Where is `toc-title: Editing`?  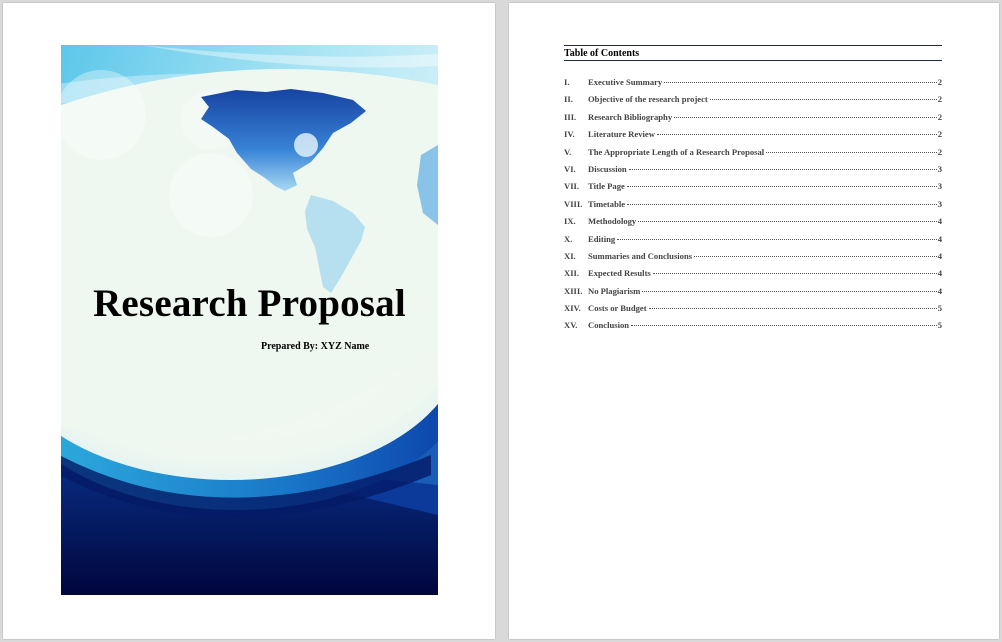 toc-title: Editing is located at coordinates (602, 238).